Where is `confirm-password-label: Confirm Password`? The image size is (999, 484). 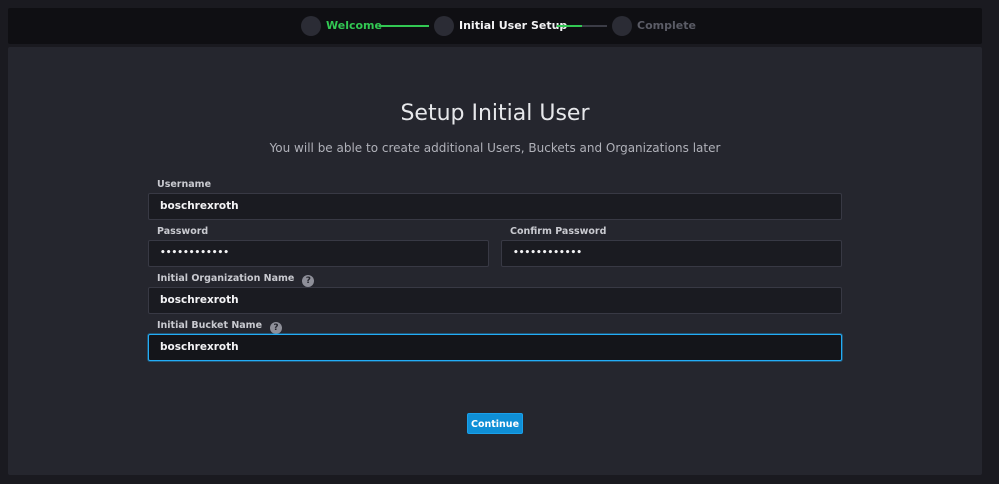 confirm-password-label: Confirm Password is located at coordinates (558, 231).